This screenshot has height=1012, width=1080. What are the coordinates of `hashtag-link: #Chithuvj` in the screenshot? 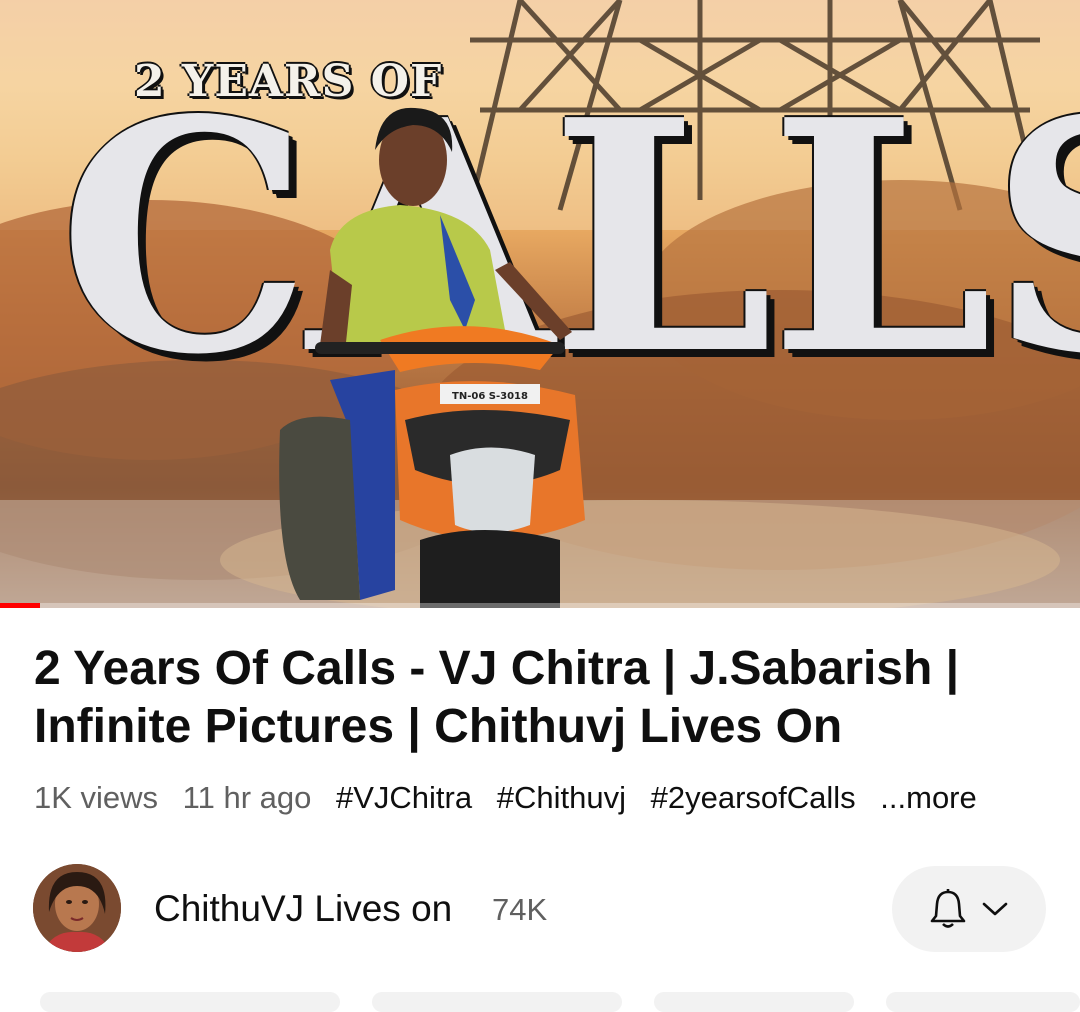 It's located at (561, 797).